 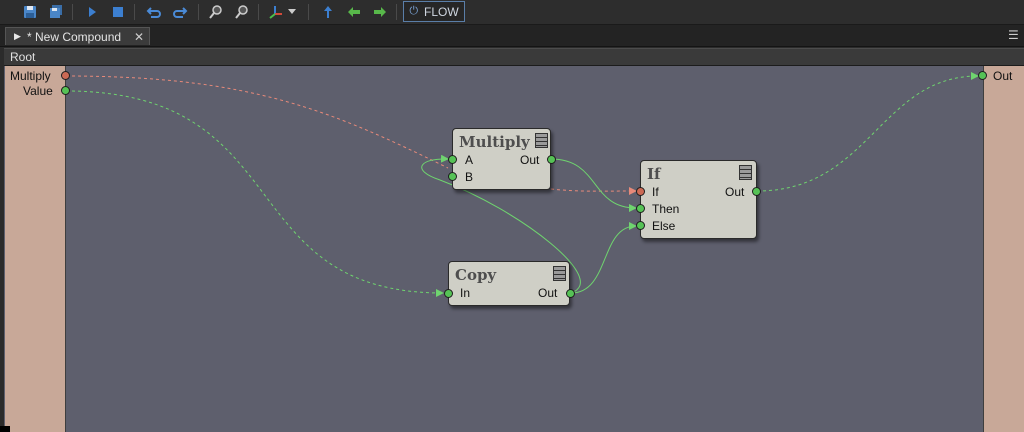 What do you see at coordinates (65, 90) in the screenshot?
I see `input-port-value` at bounding box center [65, 90].